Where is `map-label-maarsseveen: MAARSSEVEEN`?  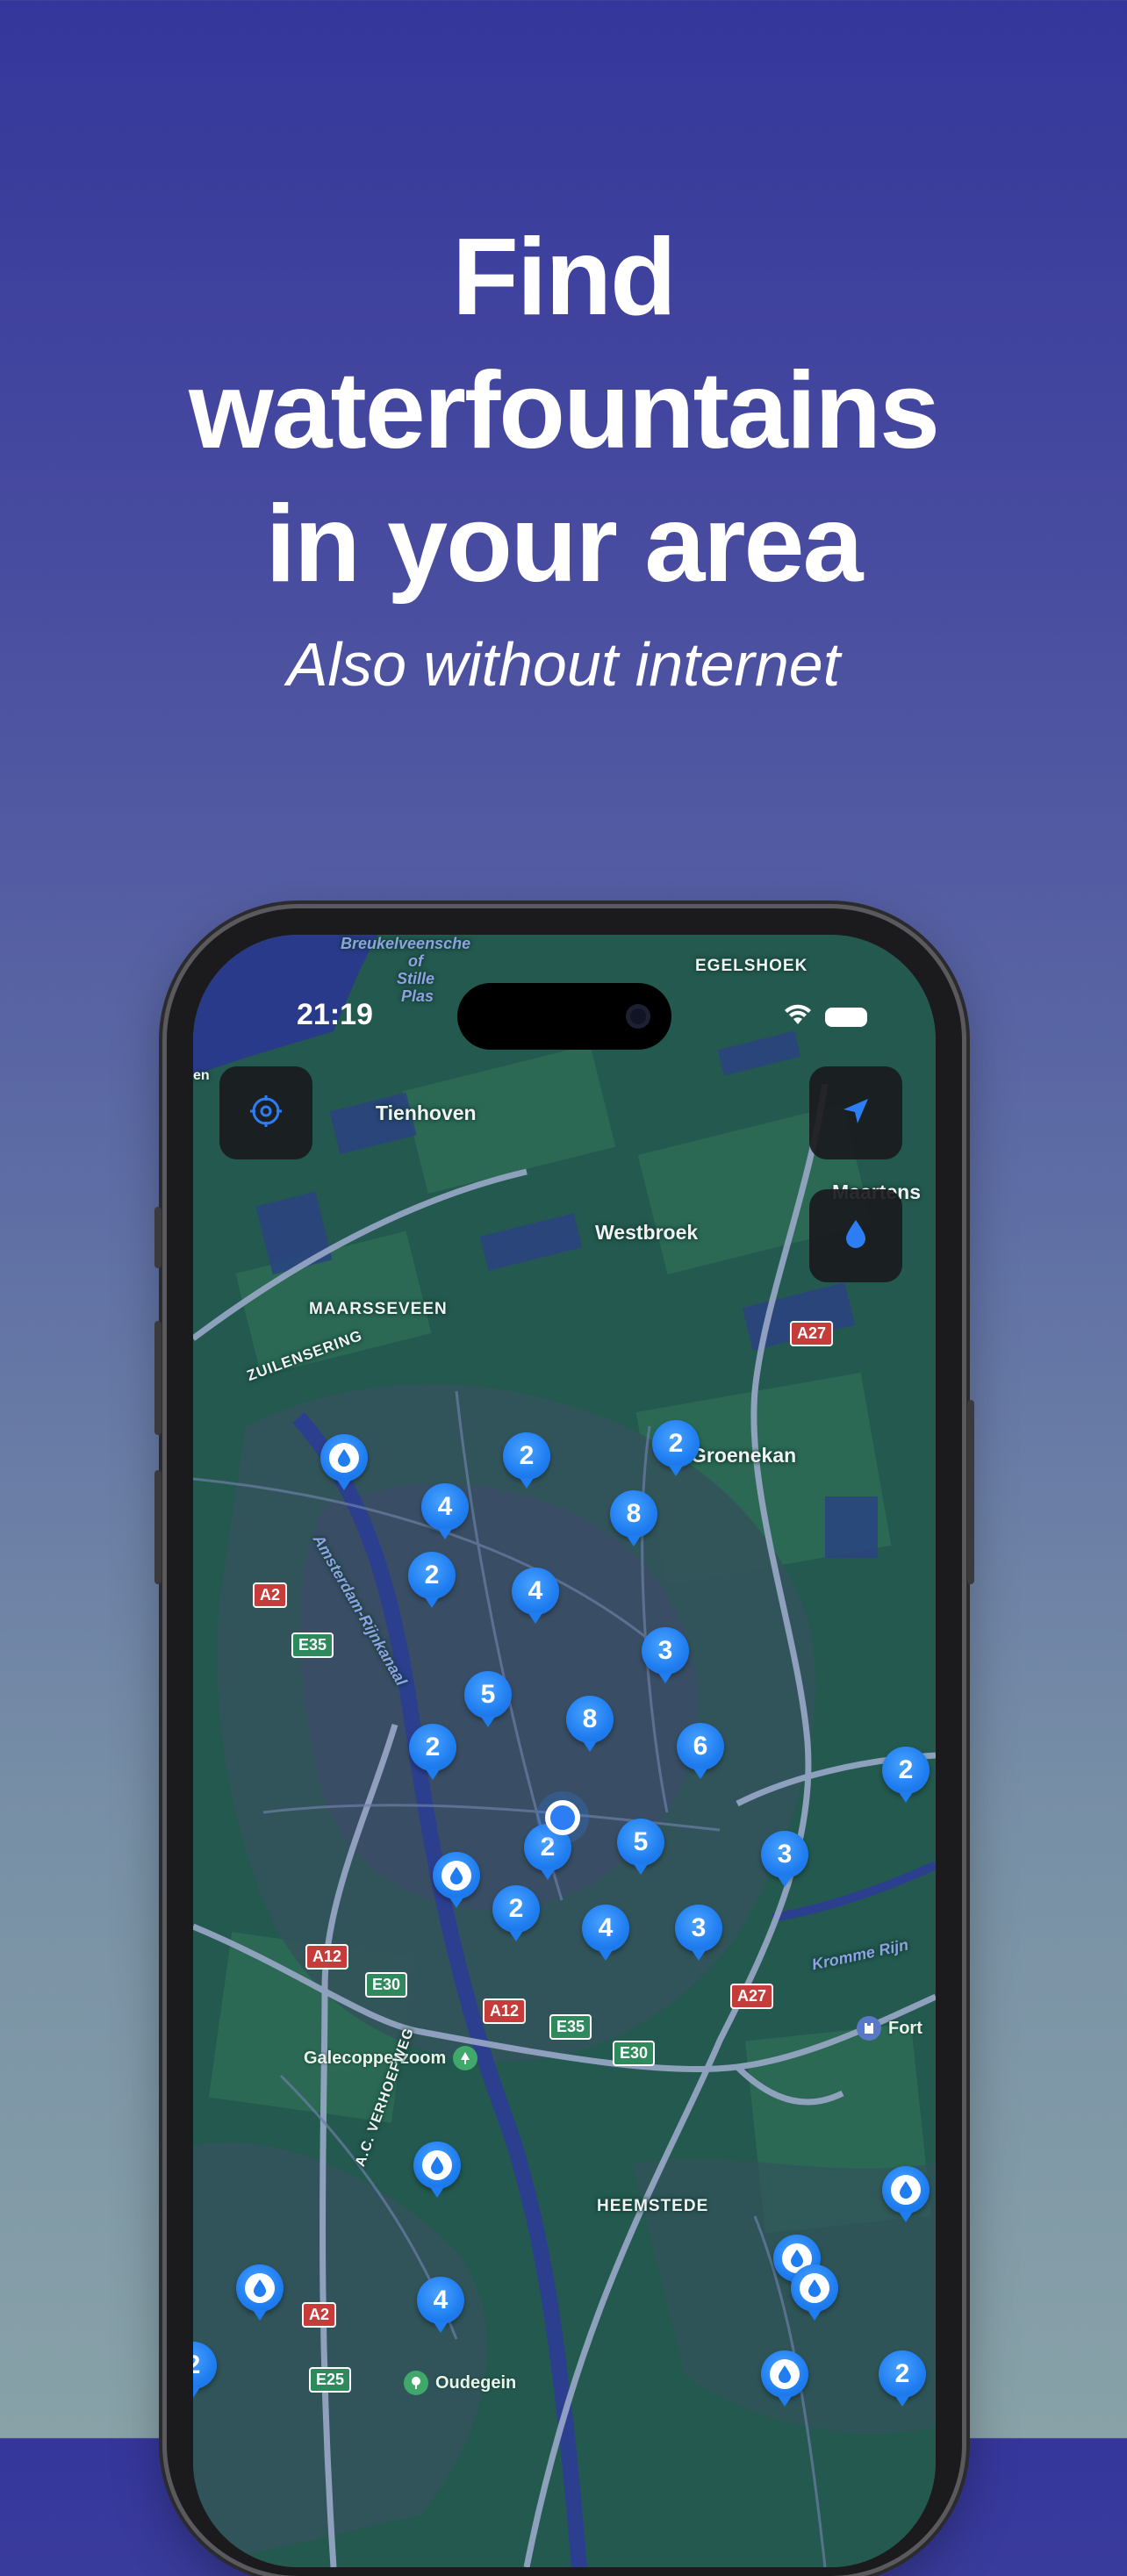 map-label-maarsseveen: MAARSSEVEEN is located at coordinates (378, 1309).